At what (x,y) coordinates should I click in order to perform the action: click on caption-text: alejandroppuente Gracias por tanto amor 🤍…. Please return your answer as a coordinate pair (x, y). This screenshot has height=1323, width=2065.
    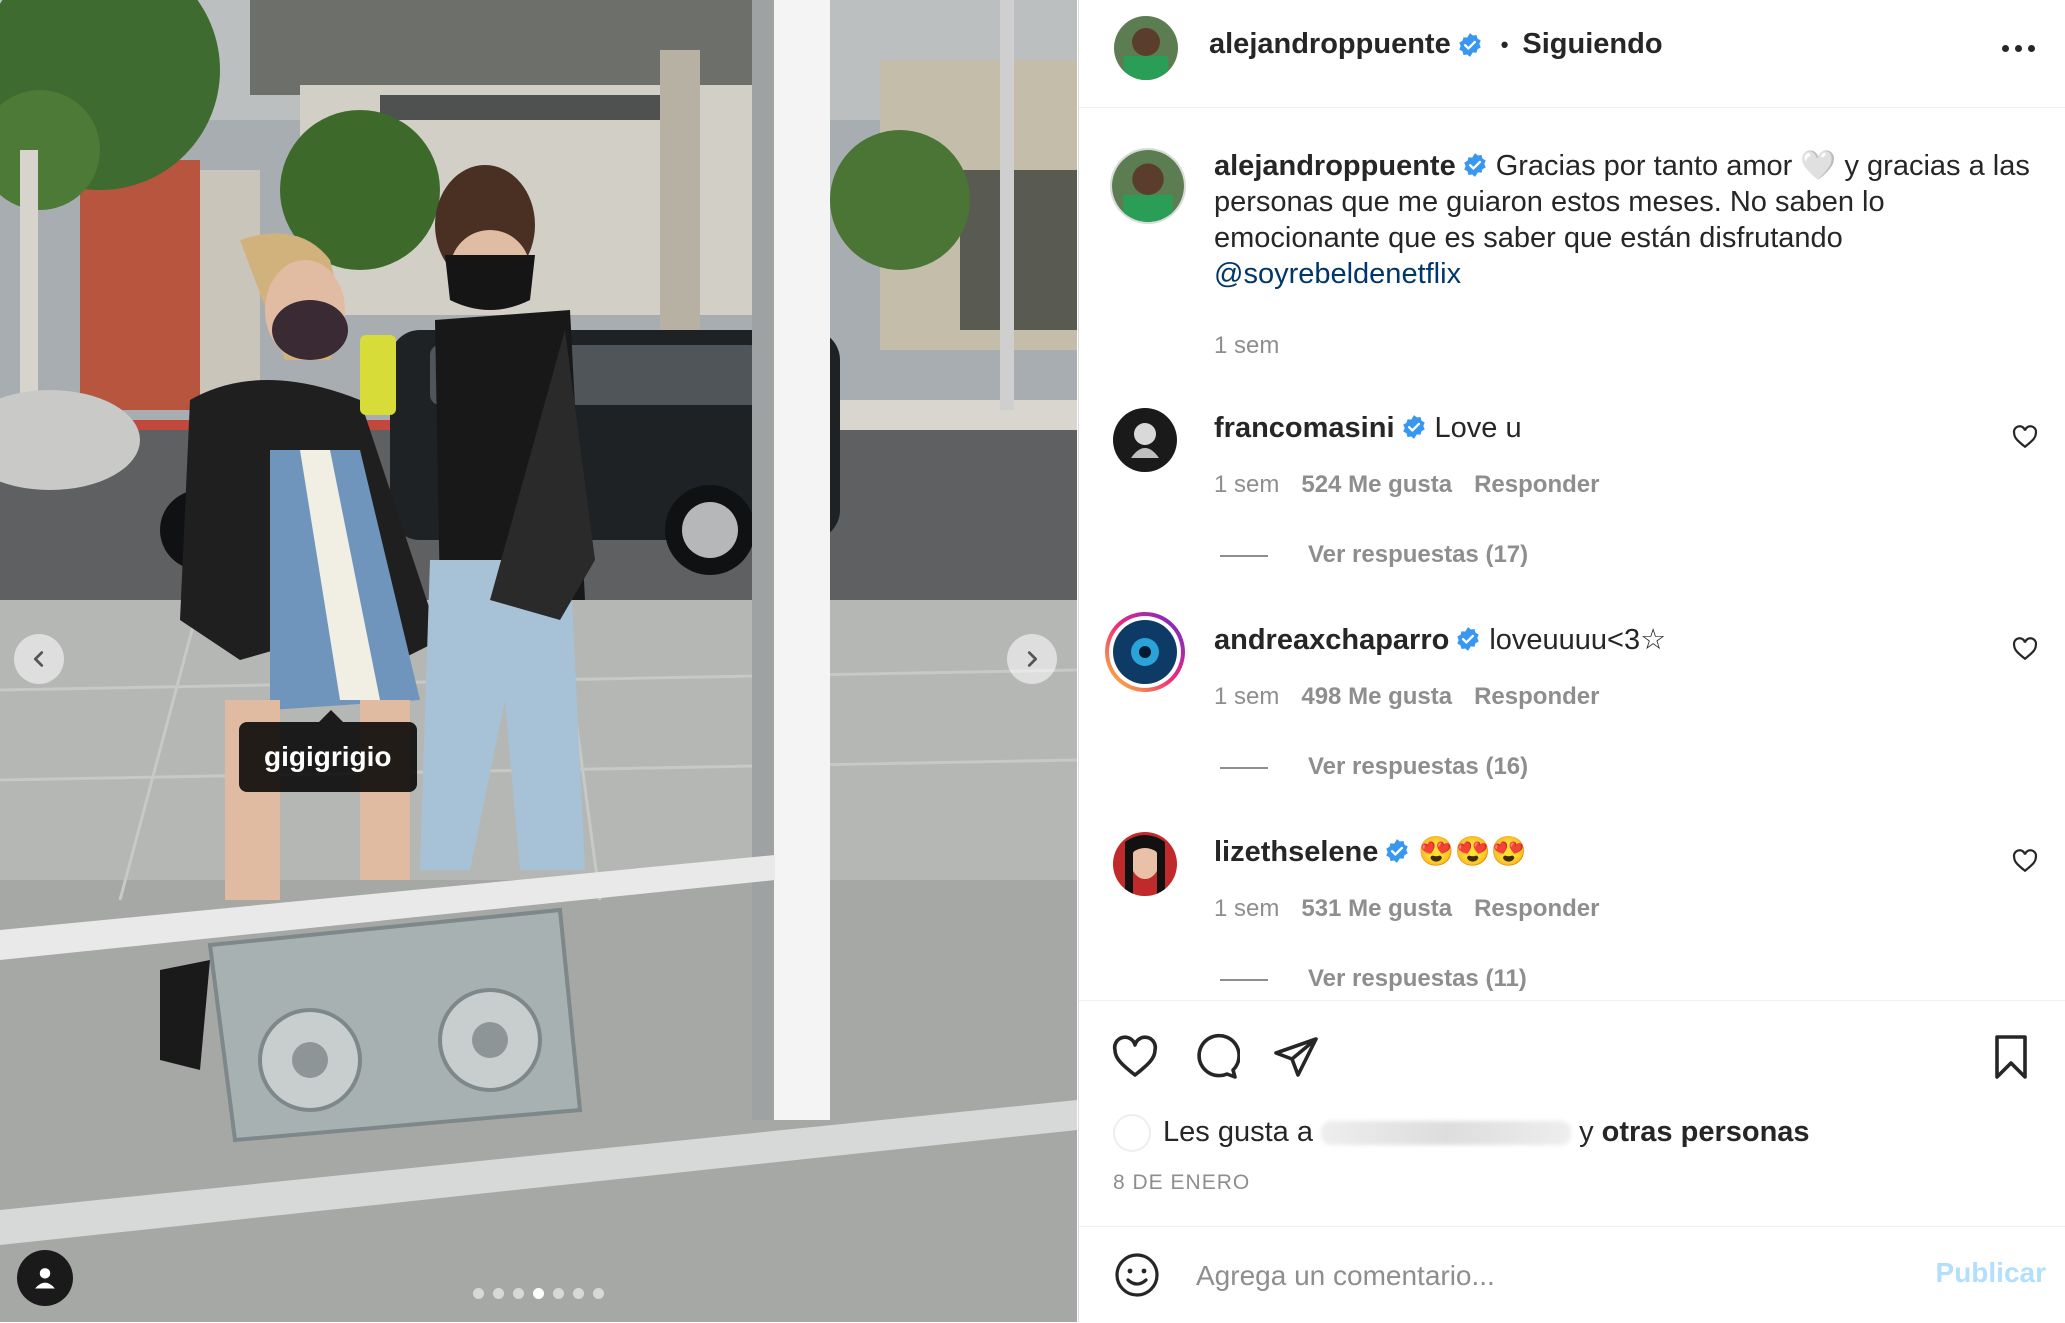
    Looking at the image, I should click on (1624, 220).